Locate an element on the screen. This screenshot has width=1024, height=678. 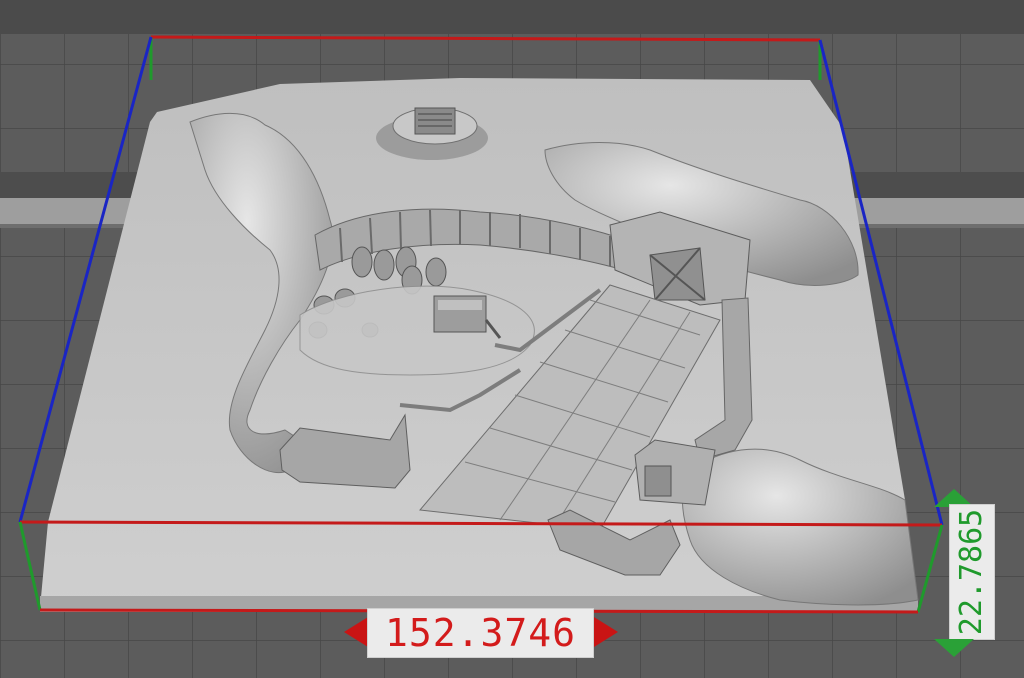
width-decrease-arrow-icon is located at coordinates (356, 632).